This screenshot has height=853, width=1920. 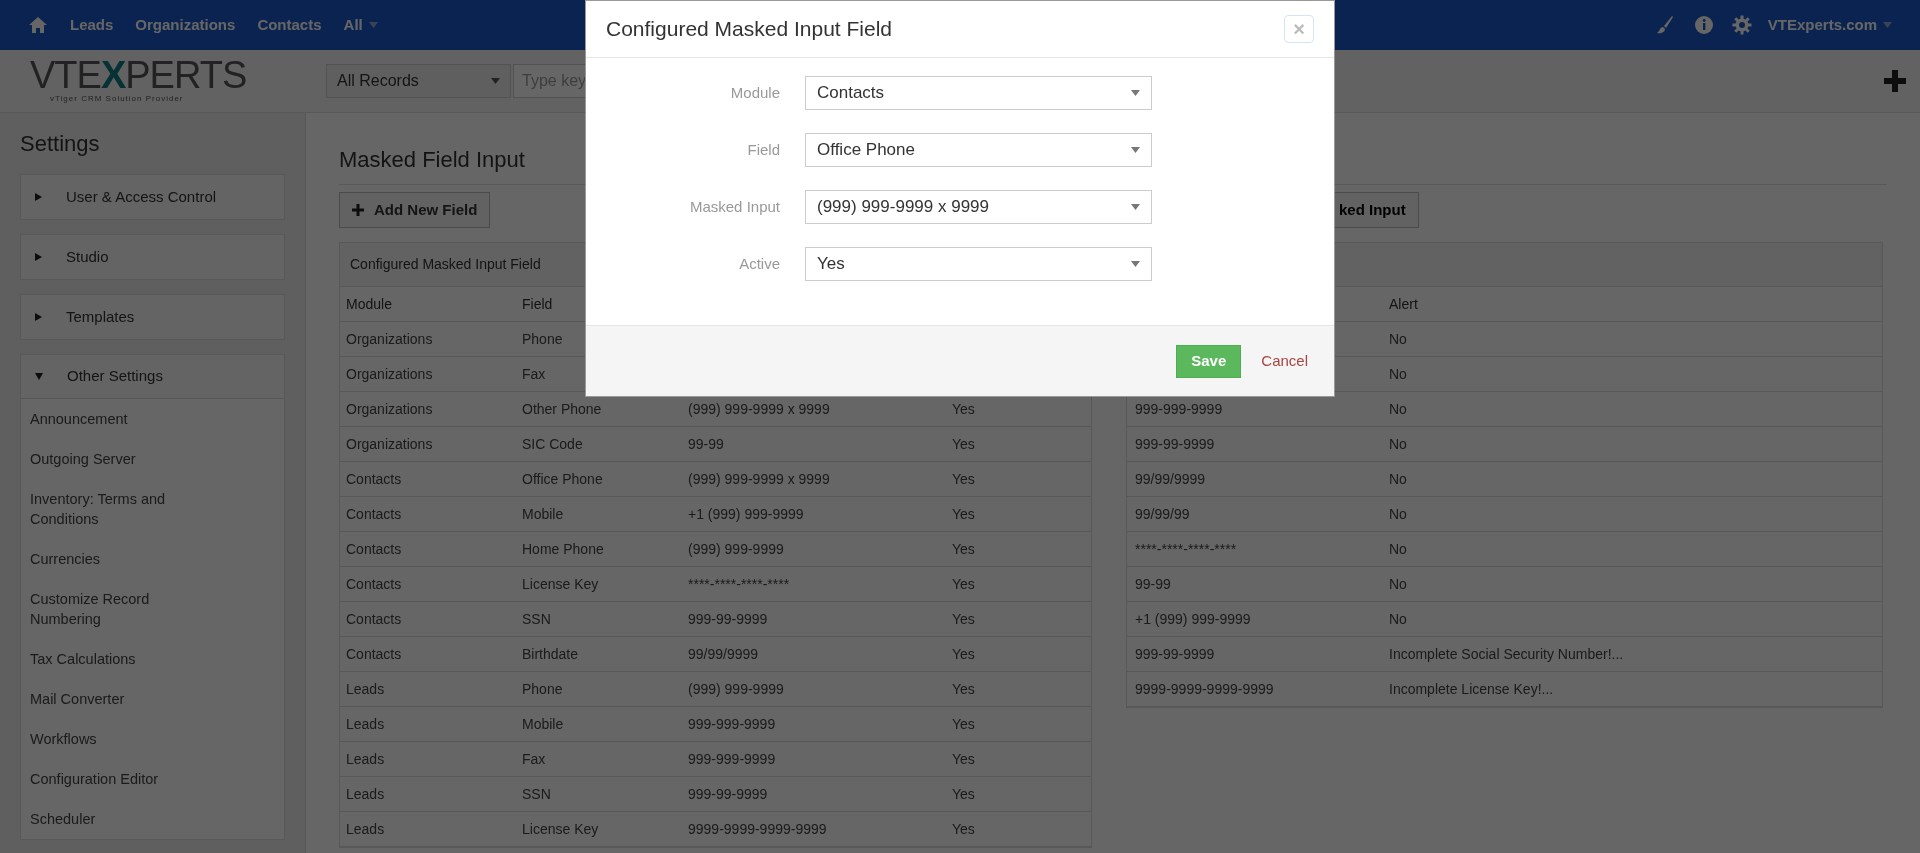 What do you see at coordinates (1284, 361) in the screenshot?
I see `cancel-link: Cancel` at bounding box center [1284, 361].